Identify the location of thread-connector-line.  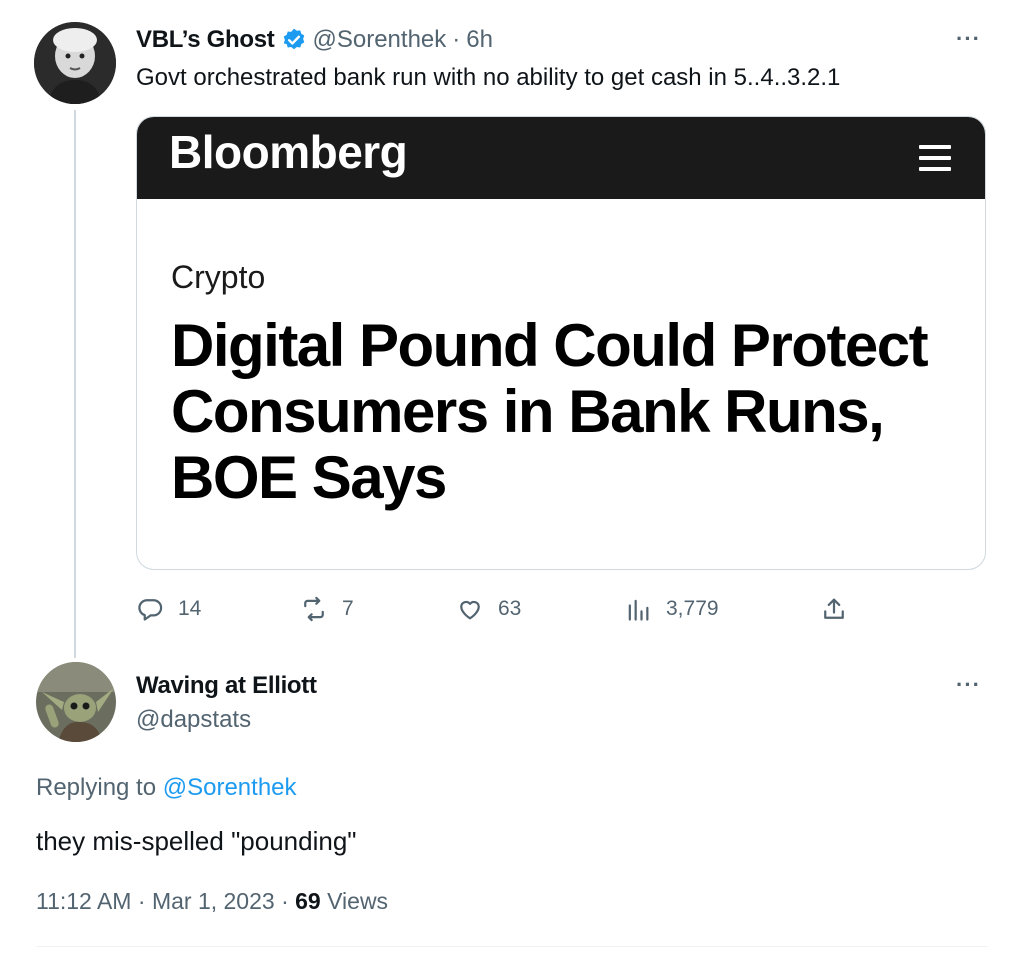
(75, 384).